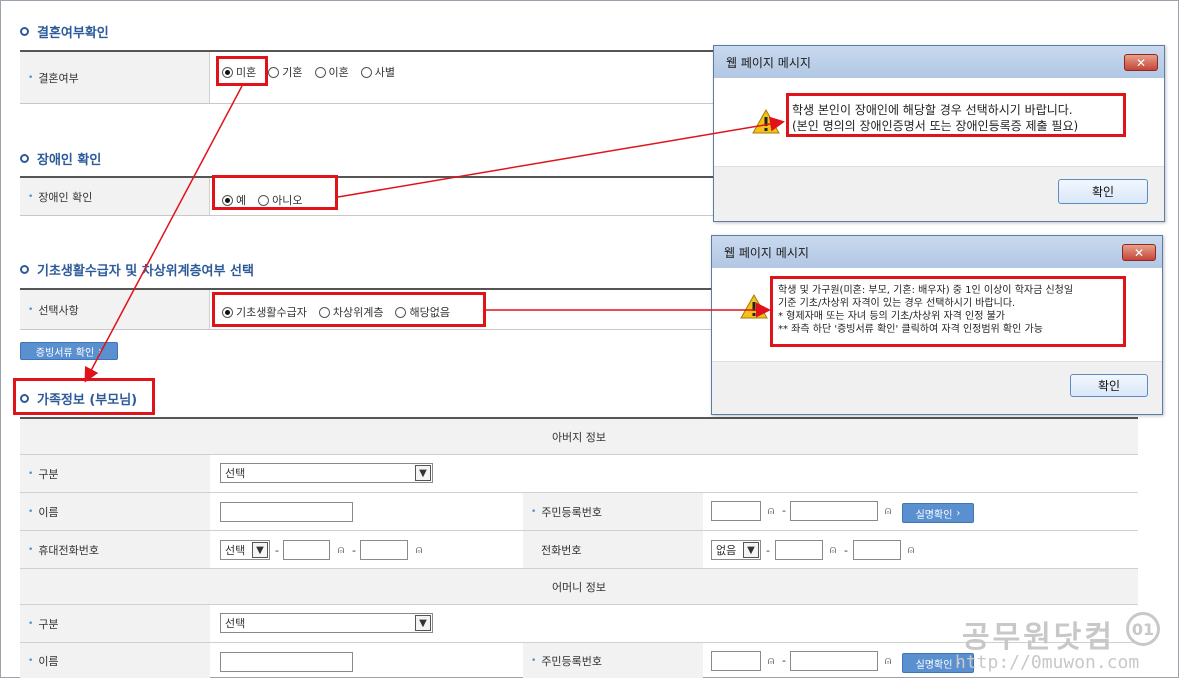 The width and height of the screenshot is (1179, 678). Describe the element at coordinates (1047, 662) in the screenshot. I see `watermark-url: http://0muwon.com` at that location.